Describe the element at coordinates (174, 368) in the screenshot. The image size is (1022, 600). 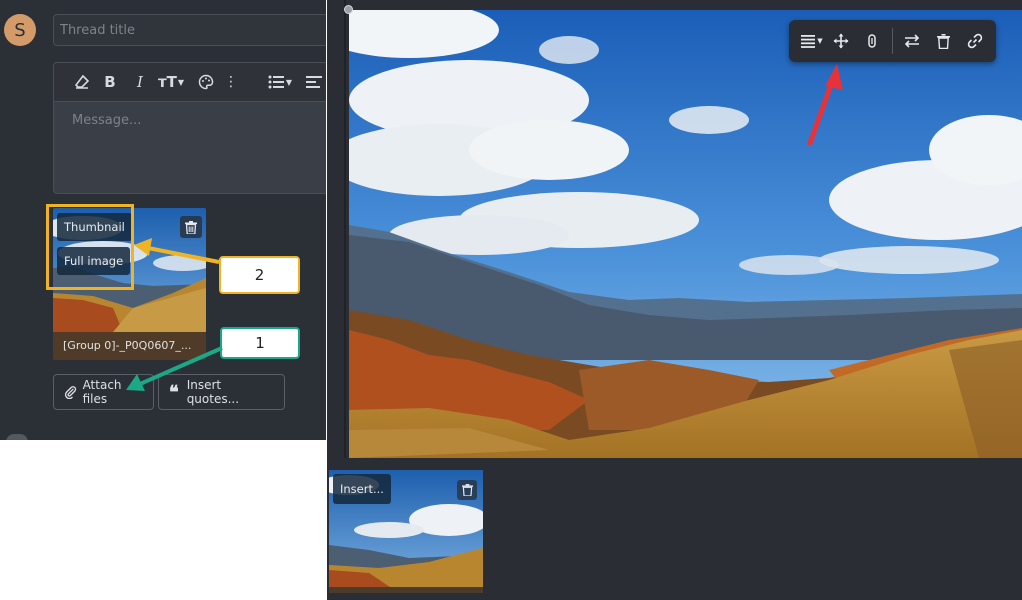
I see `green-arrow` at that location.